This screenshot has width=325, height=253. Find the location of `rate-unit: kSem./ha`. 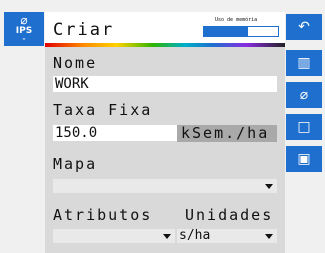

rate-unit: kSem./ha is located at coordinates (227, 133).